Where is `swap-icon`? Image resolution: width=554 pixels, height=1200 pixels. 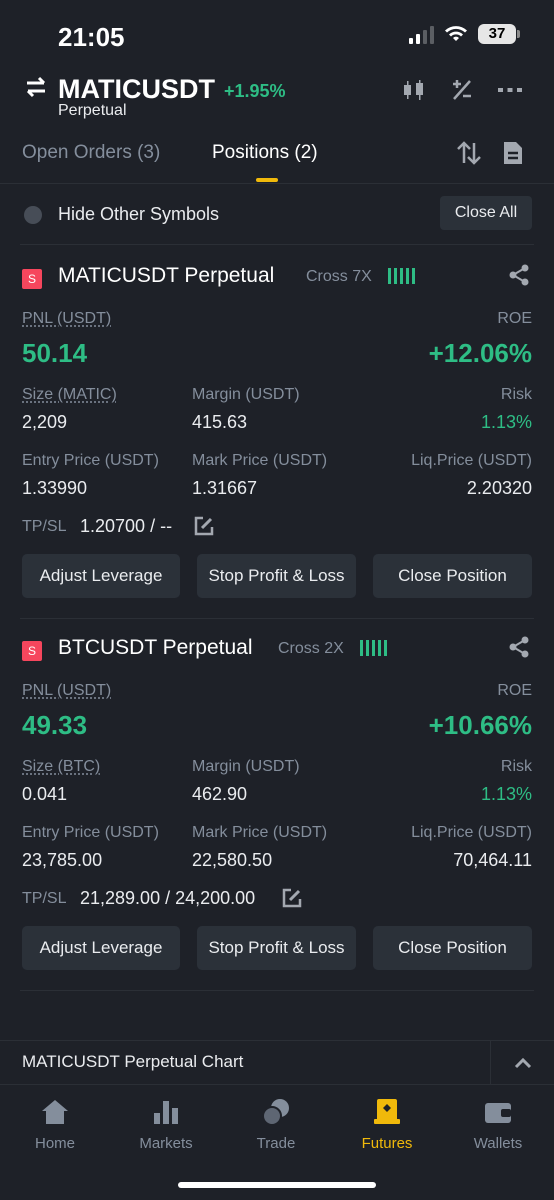 swap-icon is located at coordinates (36, 87).